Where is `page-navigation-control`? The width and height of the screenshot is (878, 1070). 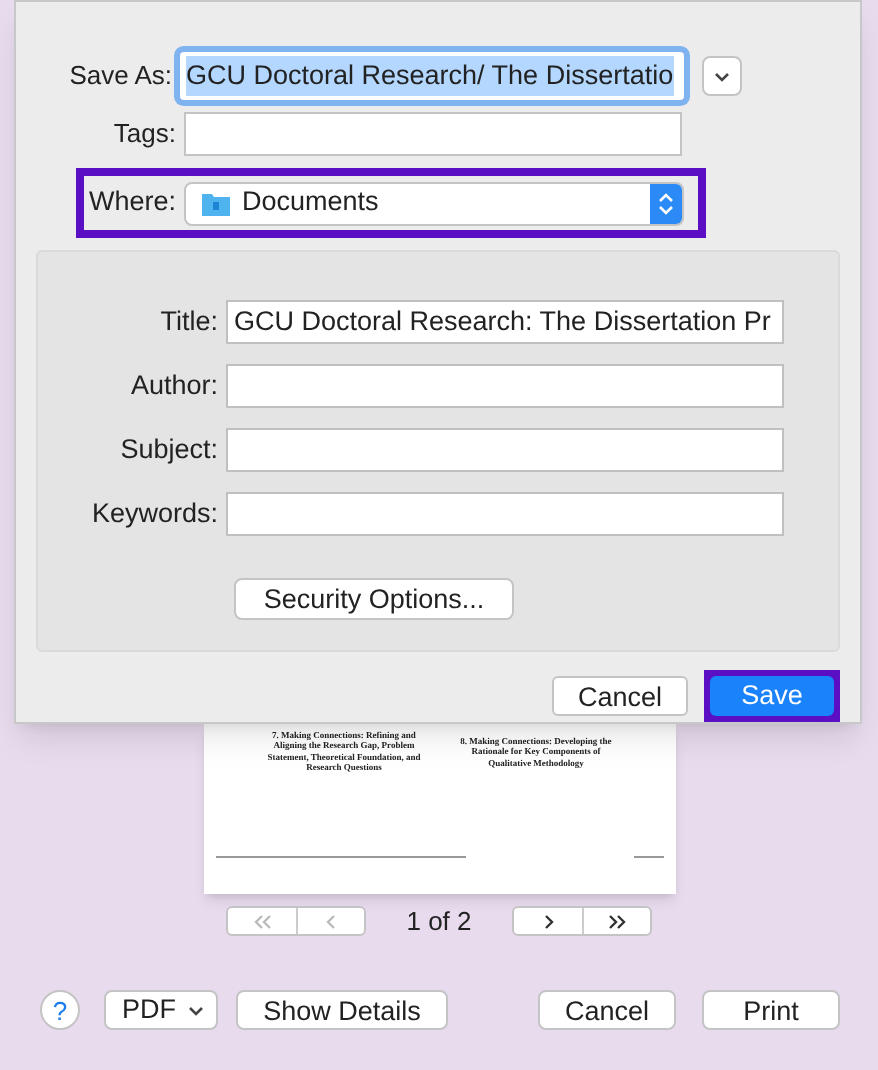
page-navigation-control is located at coordinates (582, 921).